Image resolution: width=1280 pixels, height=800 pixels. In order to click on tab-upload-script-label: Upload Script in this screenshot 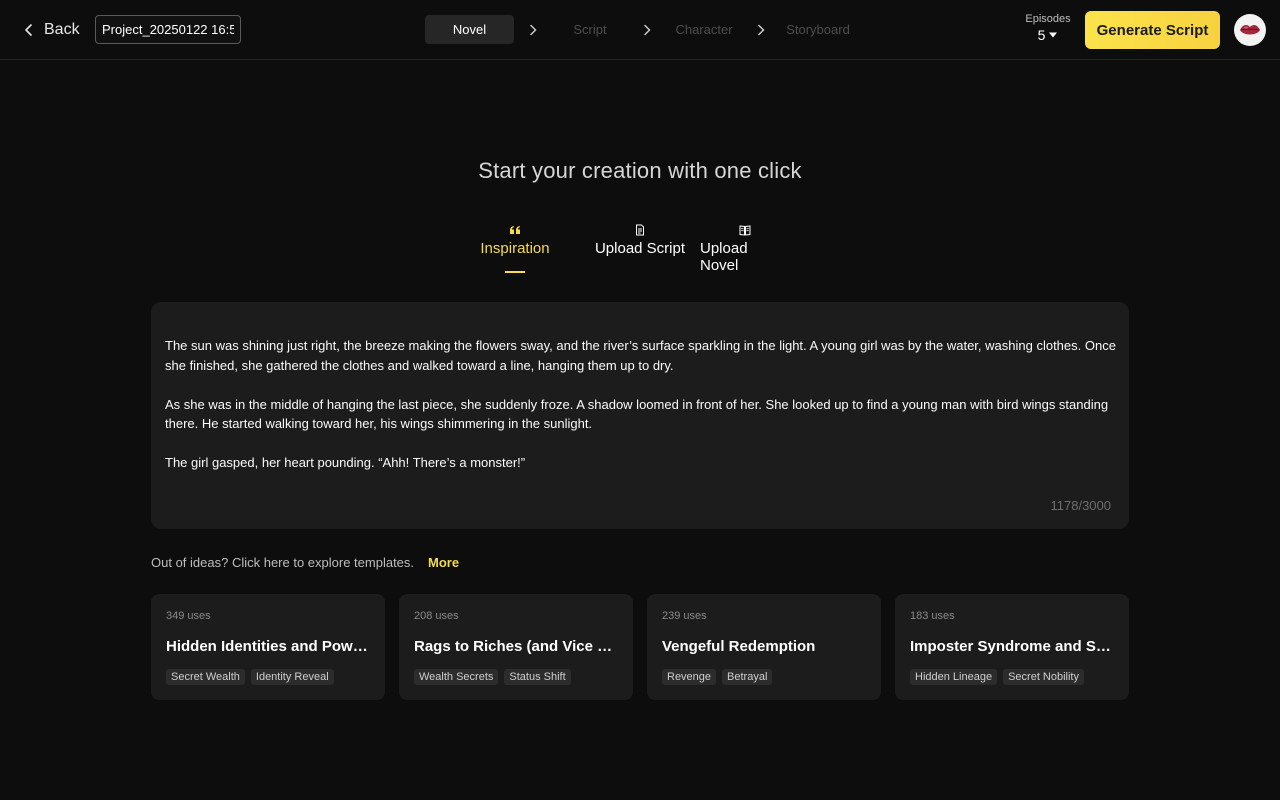, I will do `click(640, 248)`.